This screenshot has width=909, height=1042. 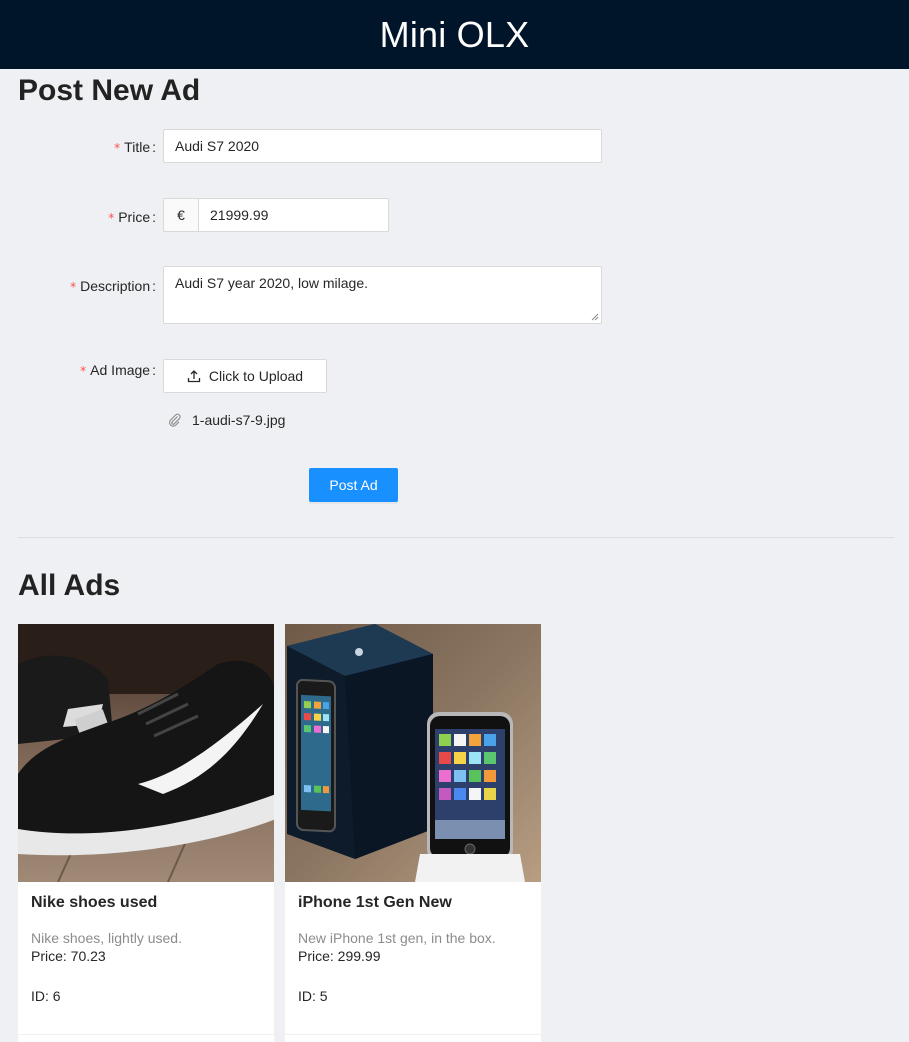 What do you see at coordinates (94, 902) in the screenshot?
I see `ad-title: Nike shoes used` at bounding box center [94, 902].